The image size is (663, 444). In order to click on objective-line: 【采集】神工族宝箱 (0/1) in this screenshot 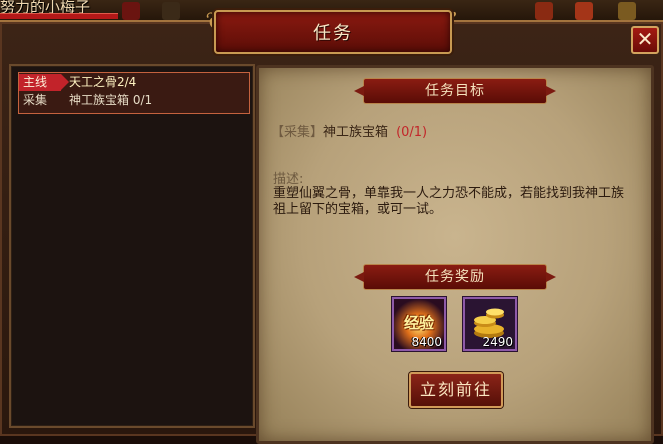, I will do `click(349, 130)`.